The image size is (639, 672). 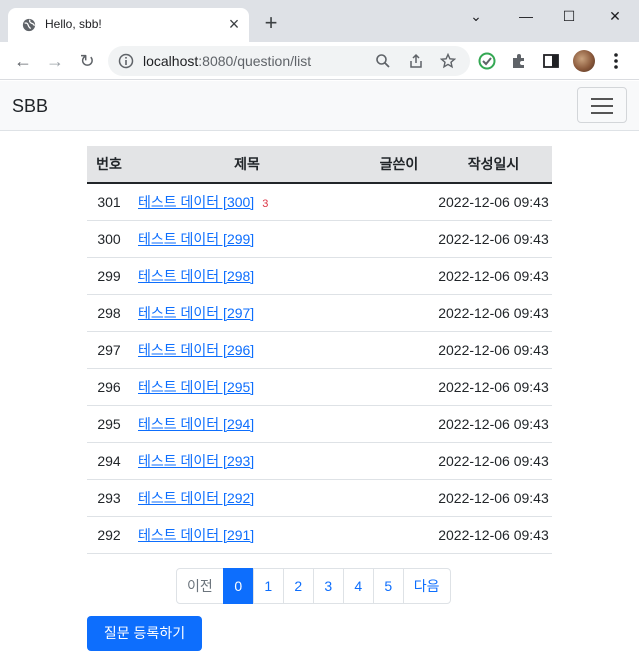 I want to click on table-row: 297 테스트 데이터 [296] 2022-12-06 09:43, so click(x=319, y=350).